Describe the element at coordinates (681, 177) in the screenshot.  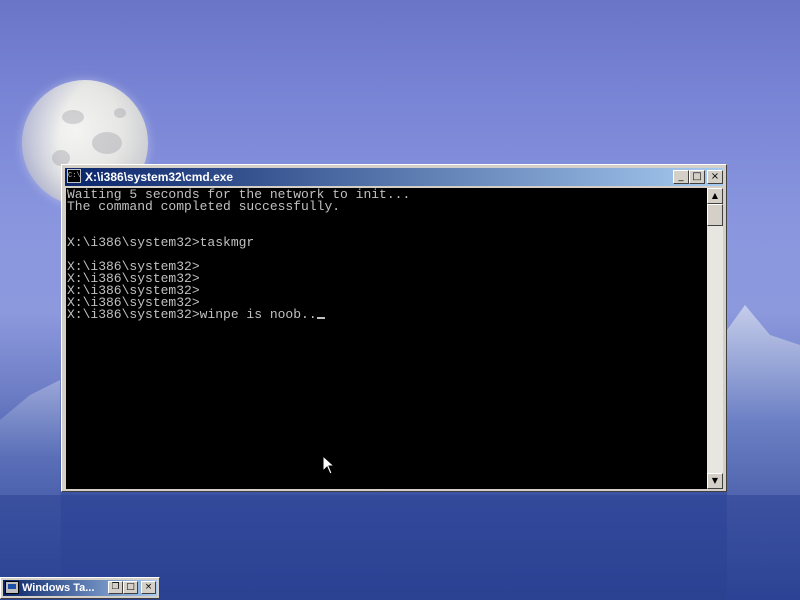
I see `minimize-button: _` at that location.